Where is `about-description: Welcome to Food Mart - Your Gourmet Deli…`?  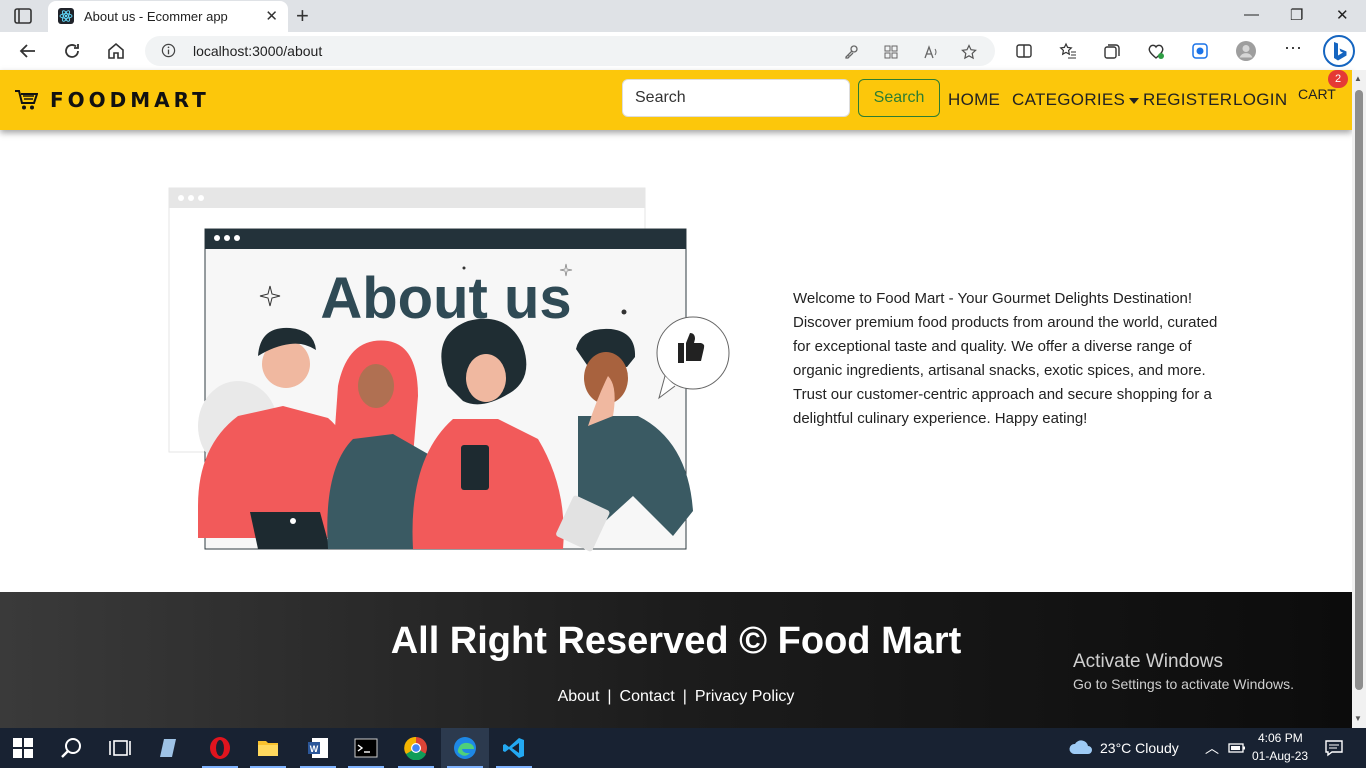
about-description: Welcome to Food Mart - Your Gourmet Deli… is located at coordinates (1005, 358).